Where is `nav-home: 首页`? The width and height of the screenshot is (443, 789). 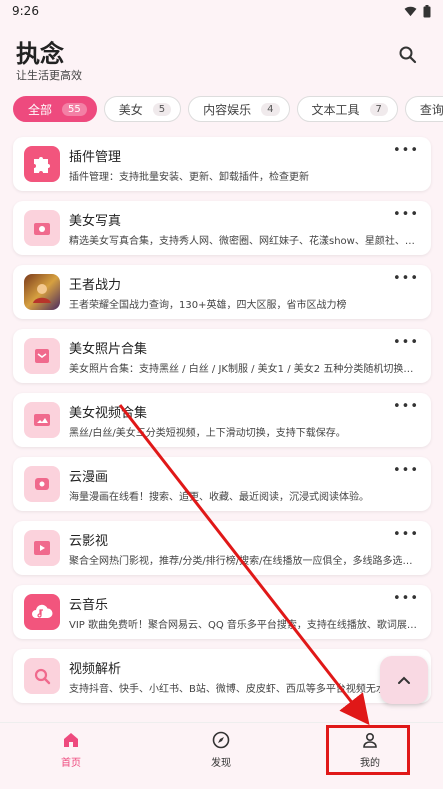
nav-home: 首页 is located at coordinates (71, 753).